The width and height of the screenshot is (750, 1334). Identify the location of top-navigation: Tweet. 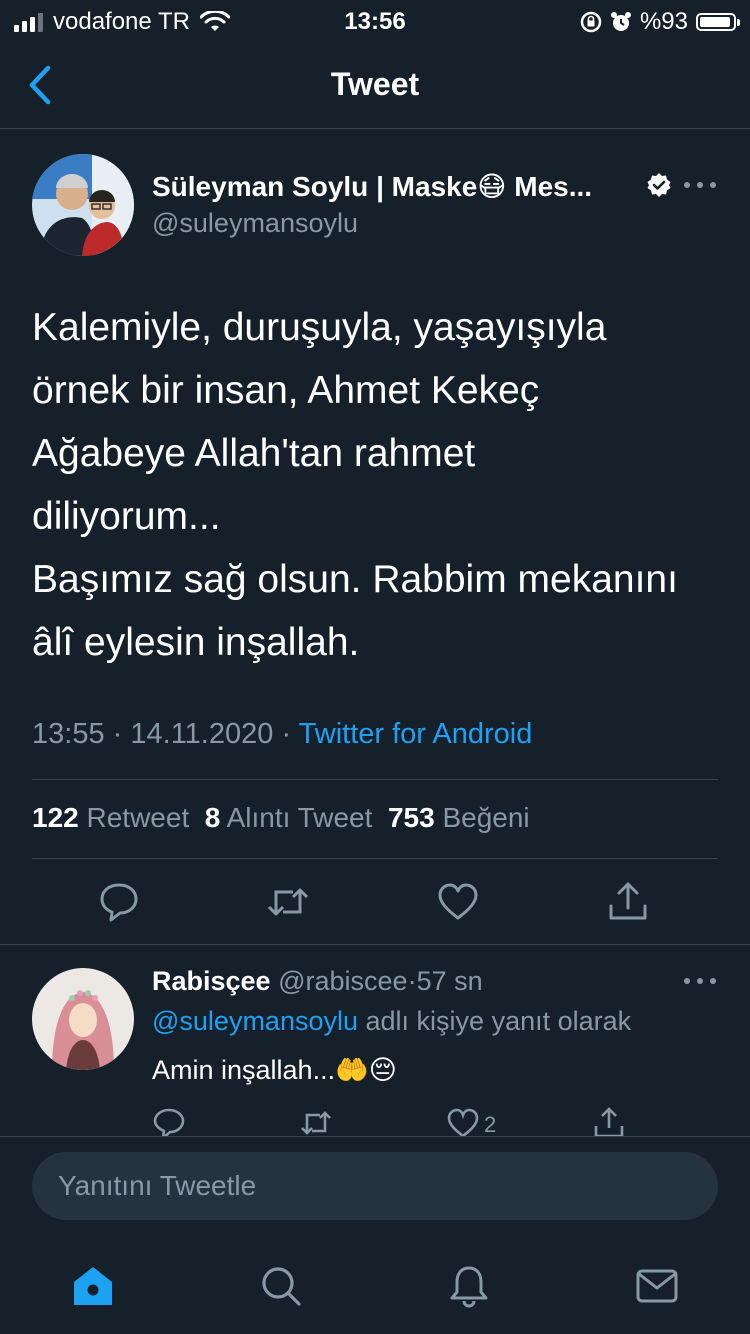
(375, 85).